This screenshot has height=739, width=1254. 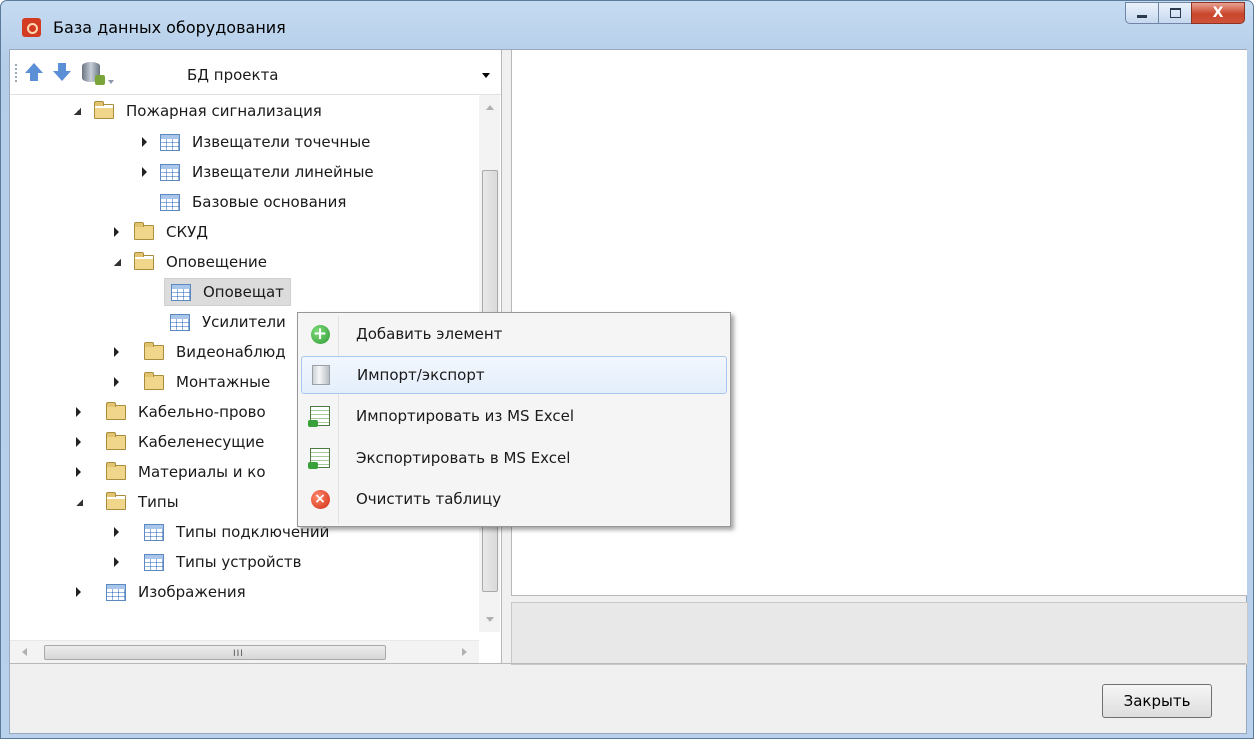 I want to click on tree-node: Извещатели точечные, so click(x=256, y=142).